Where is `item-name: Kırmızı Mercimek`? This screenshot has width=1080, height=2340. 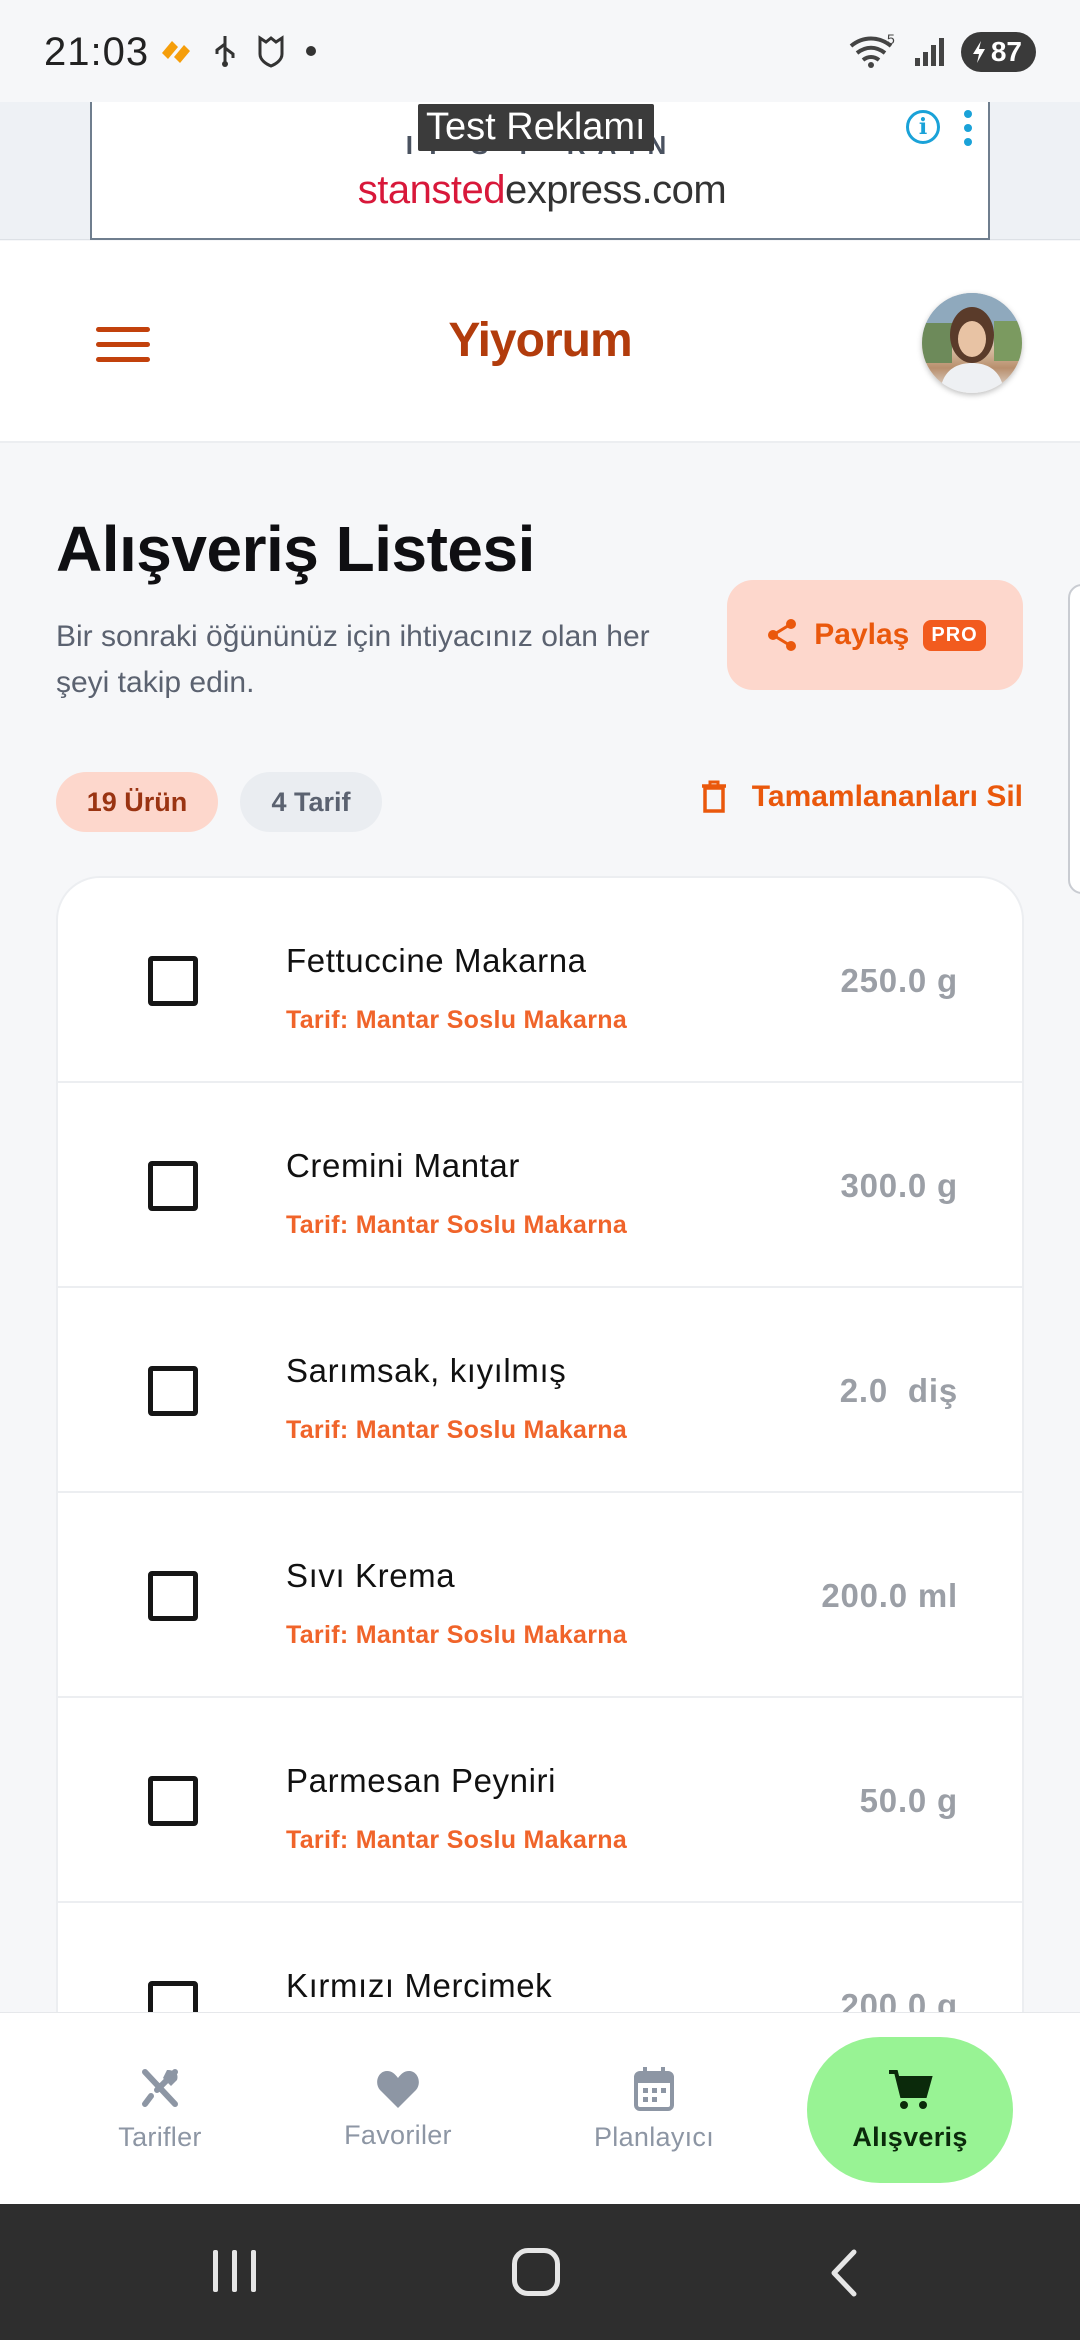 item-name: Kırmızı Mercimek is located at coordinates (419, 1985).